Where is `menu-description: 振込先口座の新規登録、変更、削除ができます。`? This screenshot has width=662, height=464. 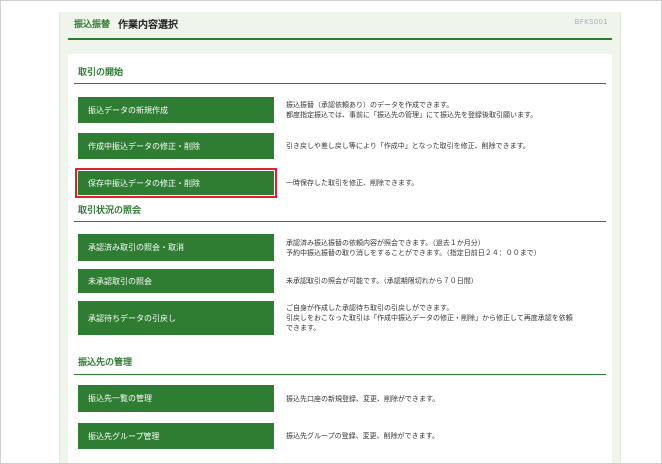 menu-description: 振込先口座の新規登録、変更、削除ができます。 is located at coordinates (445, 398).